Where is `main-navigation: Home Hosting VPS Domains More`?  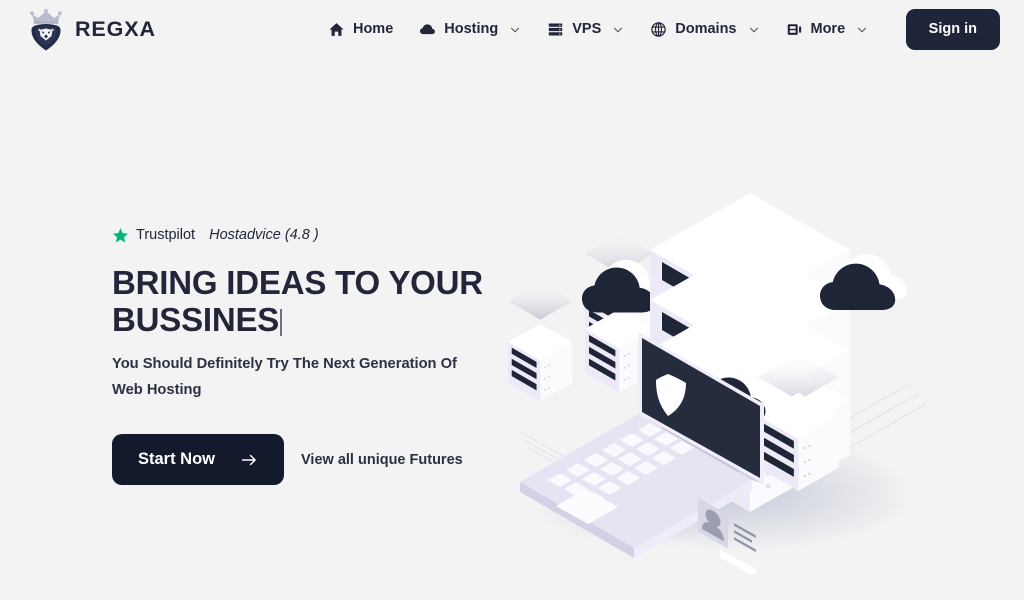
main-navigation: Home Hosting VPS Domains More is located at coordinates (598, 29).